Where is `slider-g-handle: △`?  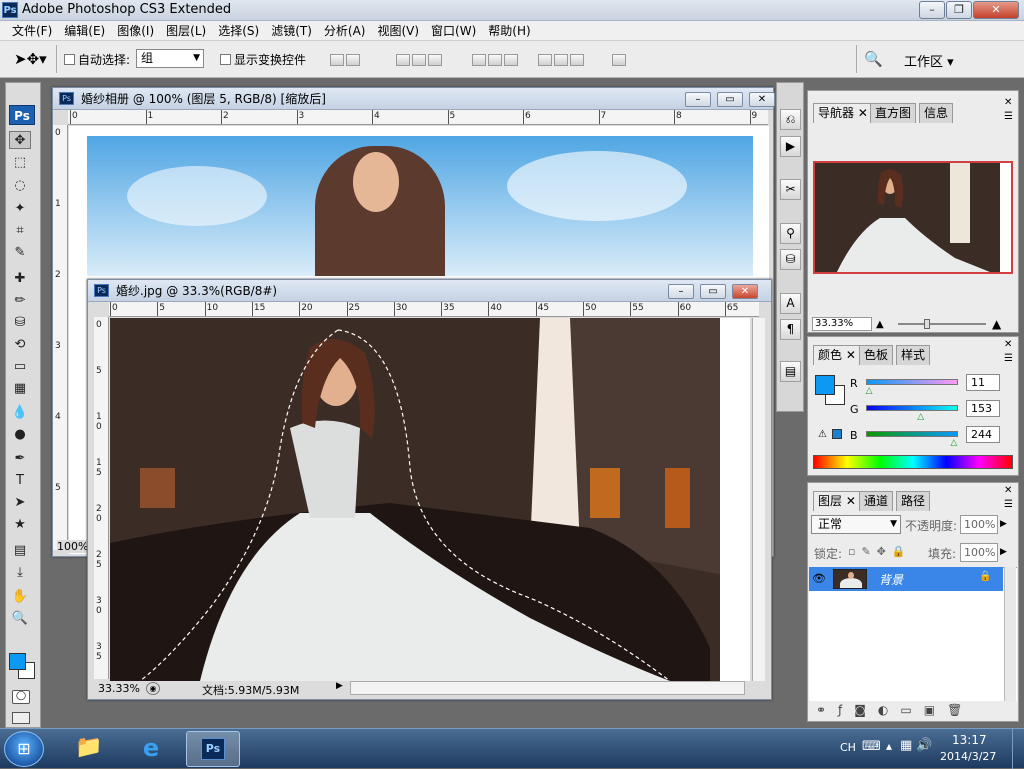
slider-g-handle: △ is located at coordinates (920, 417).